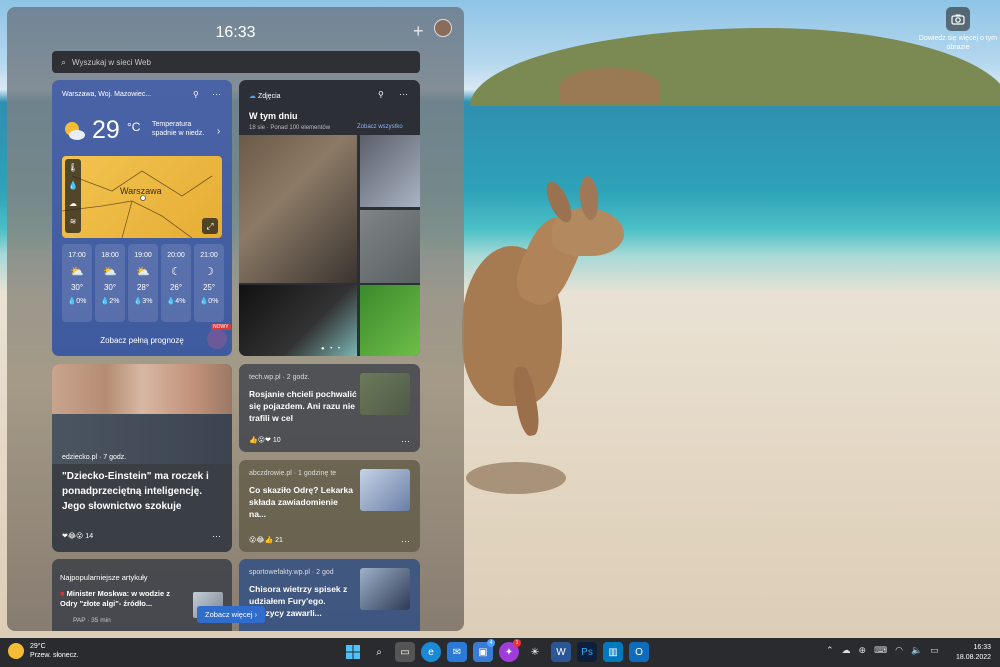 This screenshot has width=1000, height=667. Describe the element at coordinates (114, 301) in the screenshot. I see `hour-rain-value: 2%` at that location.